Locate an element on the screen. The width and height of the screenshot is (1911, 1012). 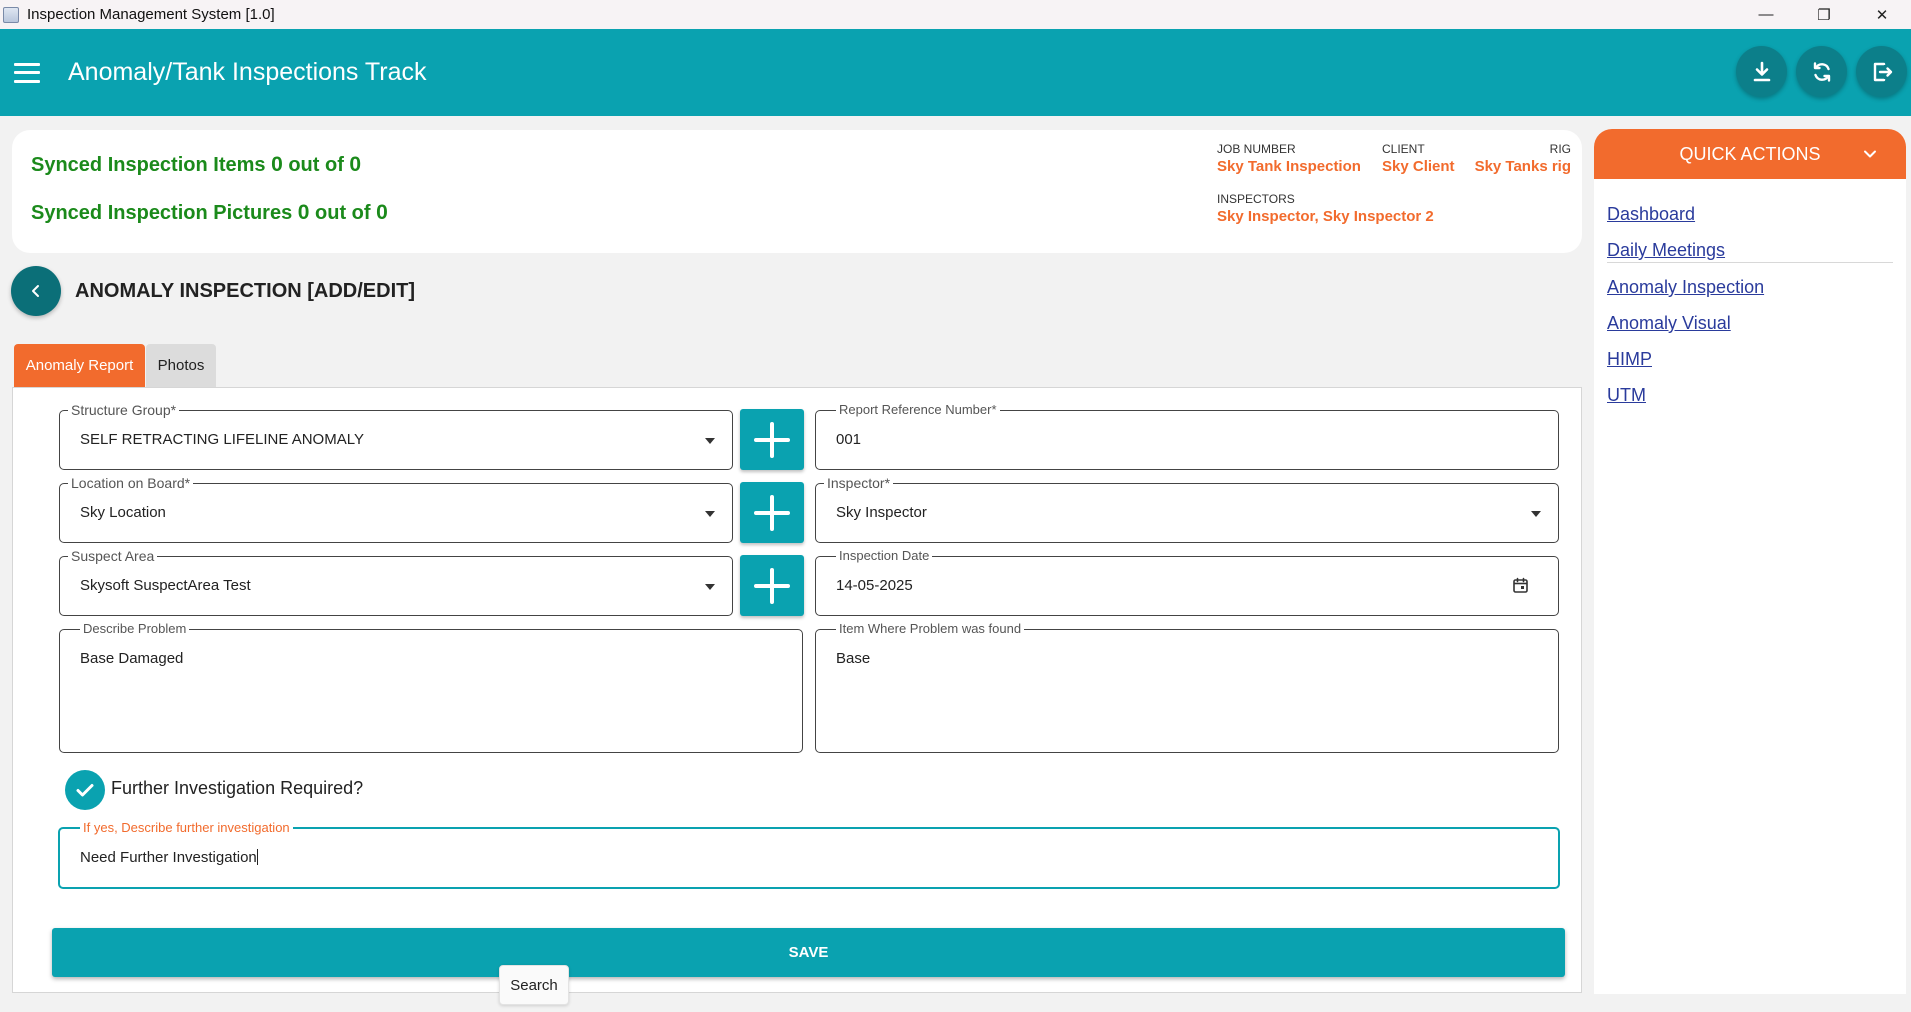
sync-icon is located at coordinates (1821, 71).